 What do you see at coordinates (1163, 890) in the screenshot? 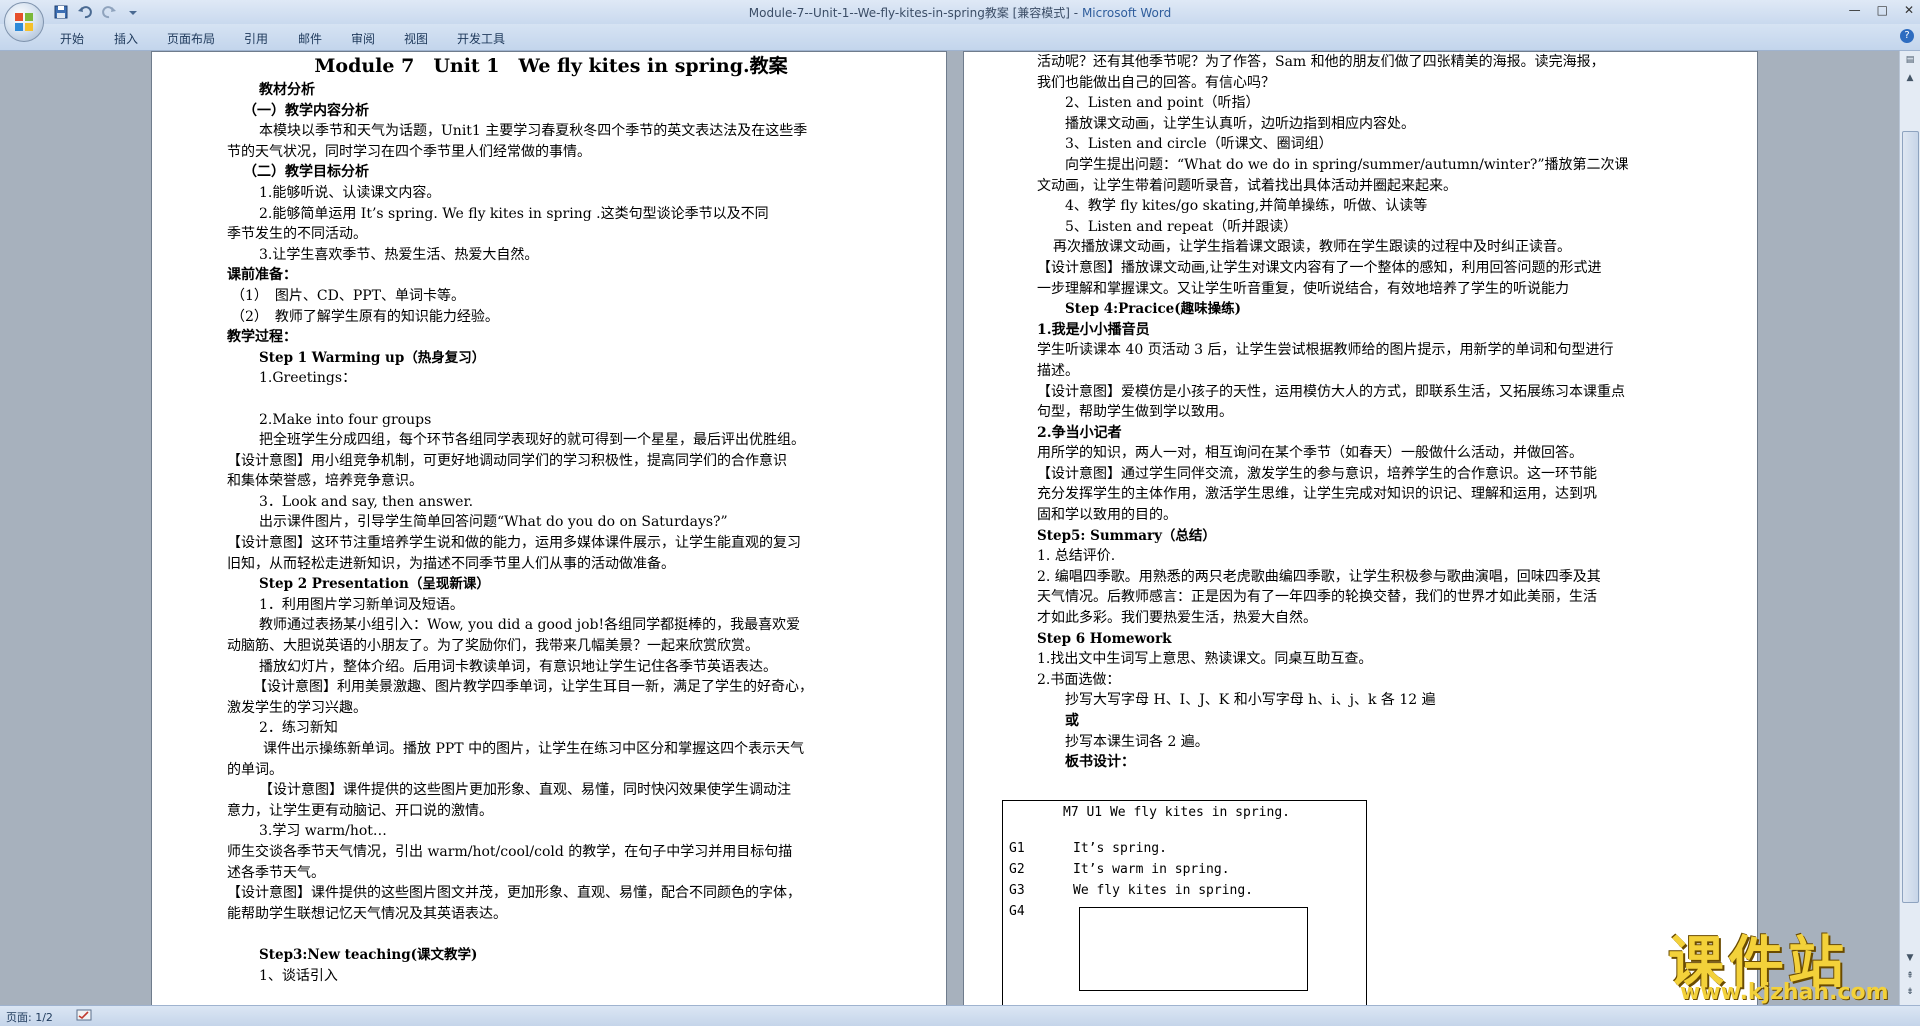
I see `board-text: We fly kites in spring.` at bounding box center [1163, 890].